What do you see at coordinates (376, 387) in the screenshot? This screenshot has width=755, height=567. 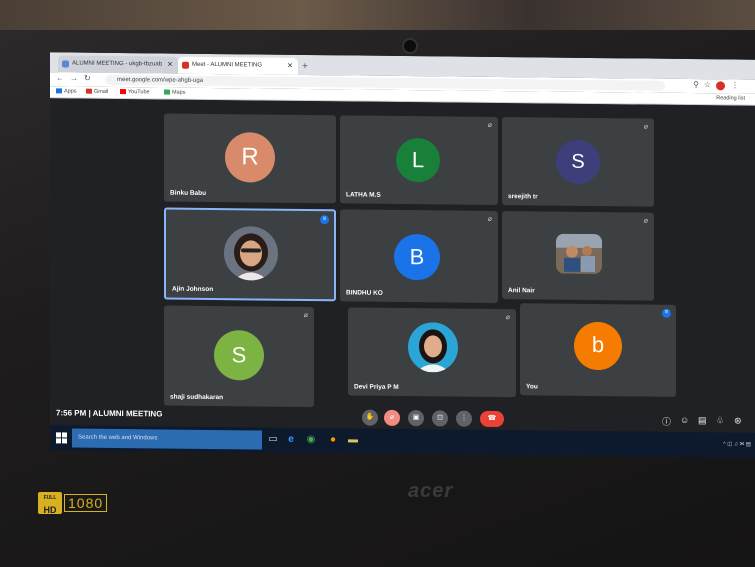 I see `participant-name: Devi Priya P M` at bounding box center [376, 387].